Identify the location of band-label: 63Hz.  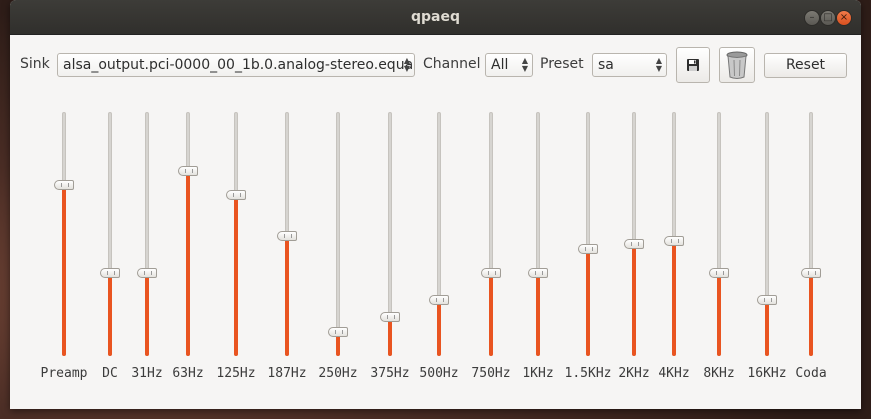
(188, 373).